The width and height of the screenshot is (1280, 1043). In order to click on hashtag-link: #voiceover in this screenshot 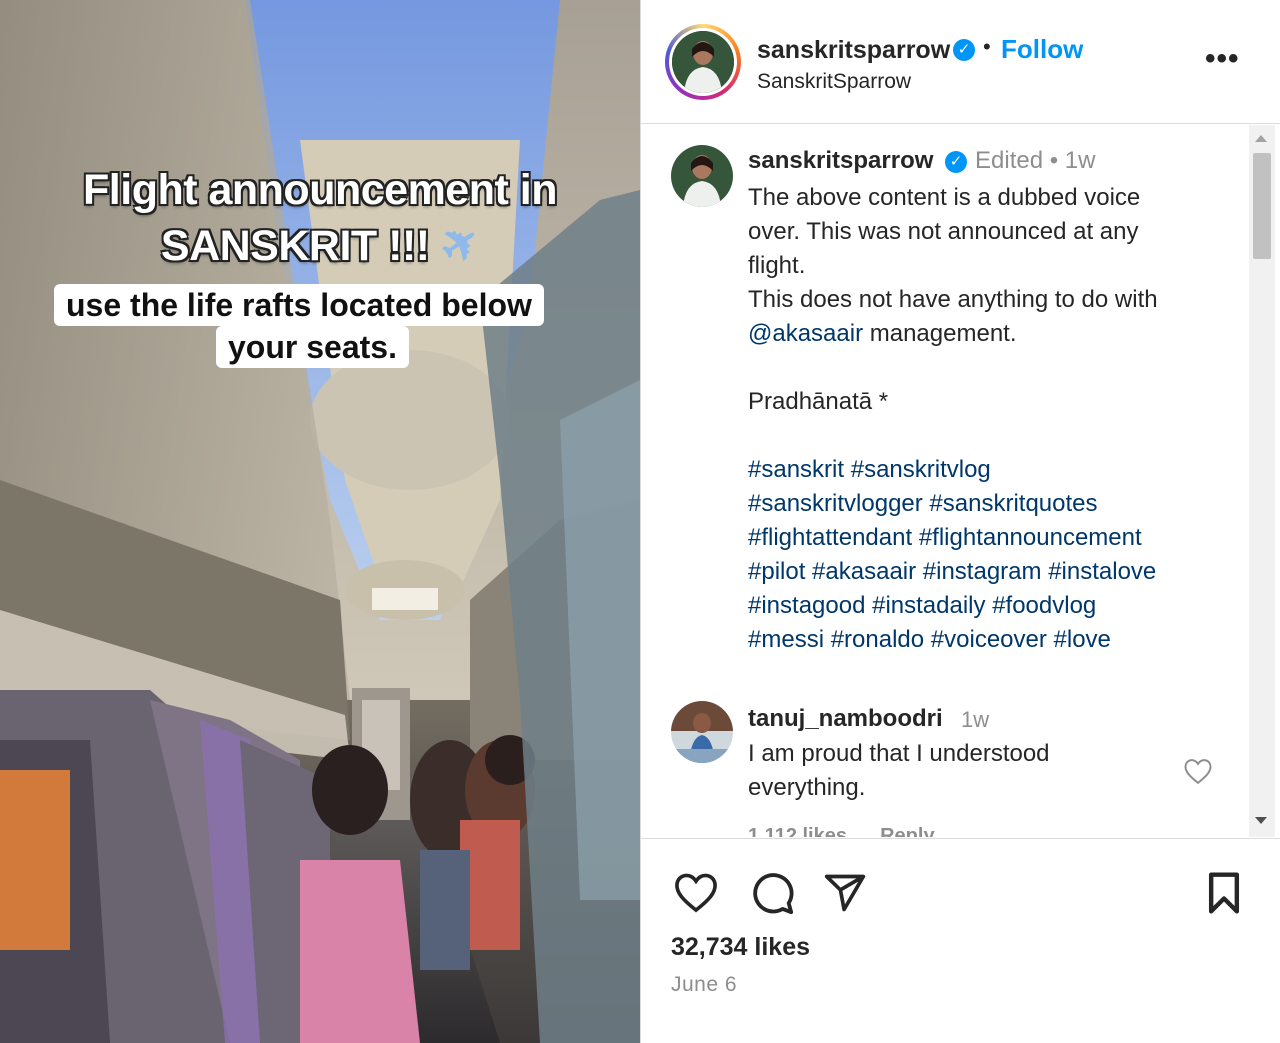, I will do `click(989, 639)`.